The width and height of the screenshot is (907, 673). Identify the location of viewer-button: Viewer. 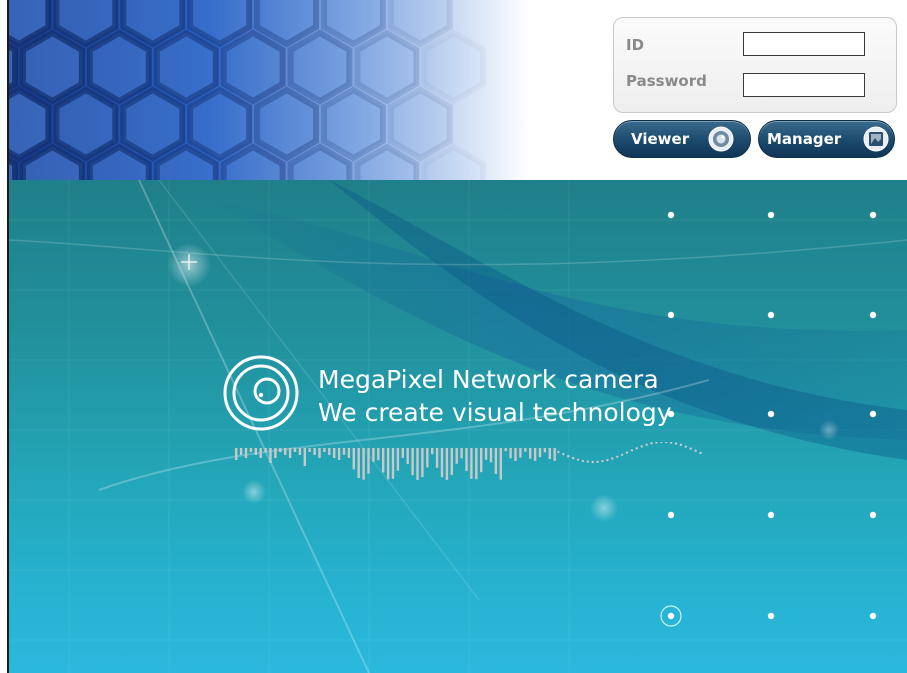
(682, 139).